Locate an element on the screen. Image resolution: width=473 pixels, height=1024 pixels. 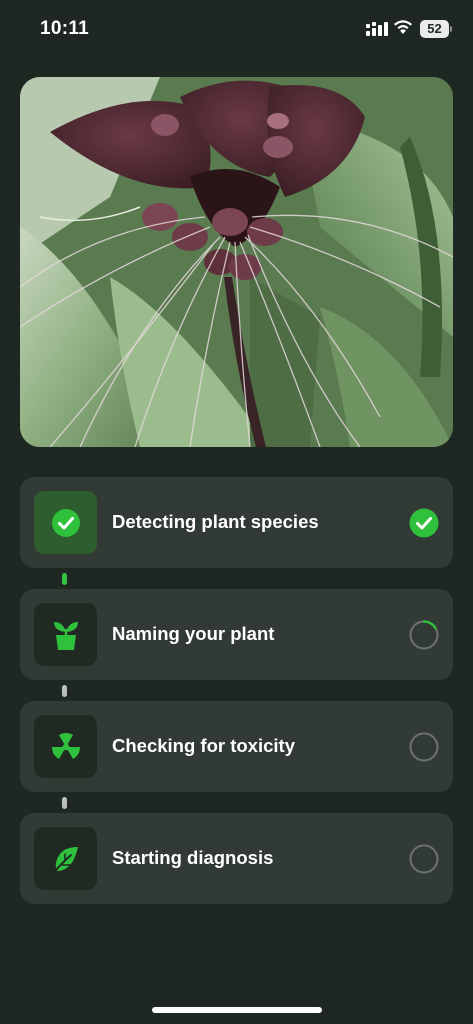
step-checking-toxicity: Checking for toxicity is located at coordinates (236, 746).